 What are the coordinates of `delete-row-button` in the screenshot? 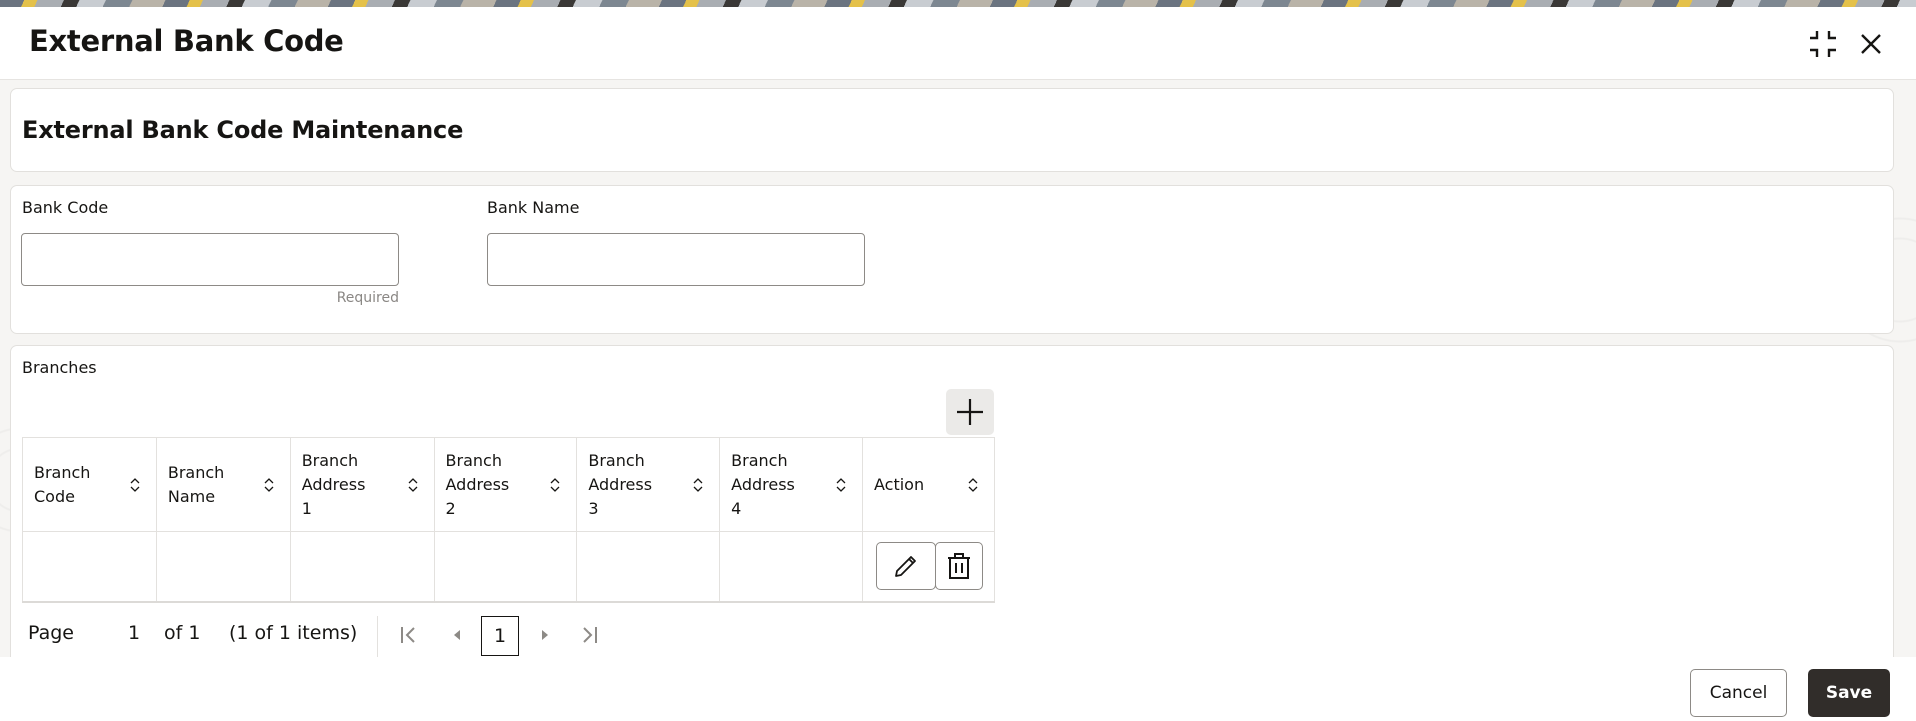 It's located at (959, 566).